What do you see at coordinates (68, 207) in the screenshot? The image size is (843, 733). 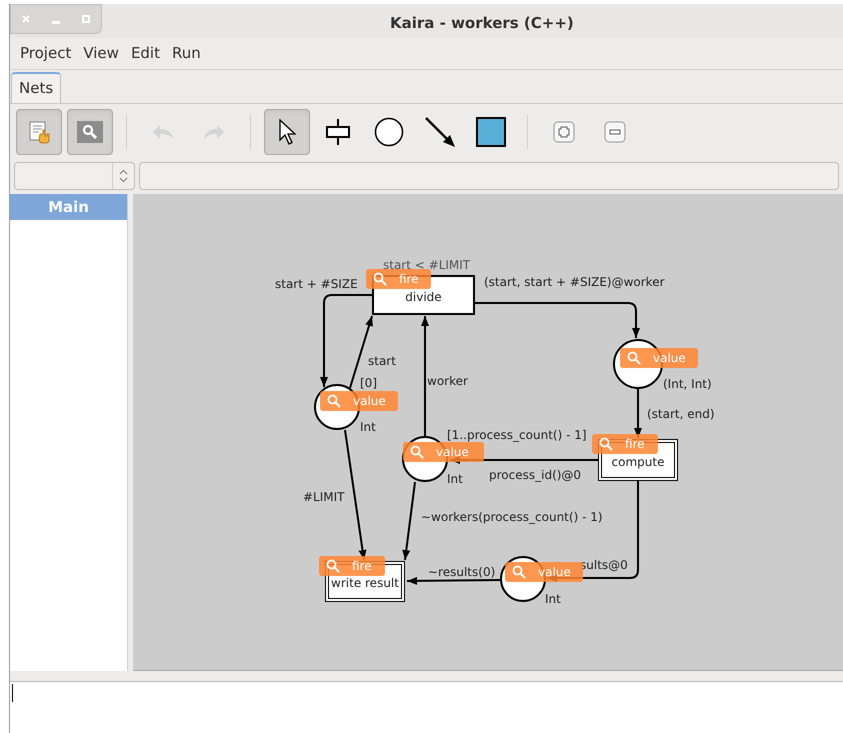 I see `sidebar-item: Main` at bounding box center [68, 207].